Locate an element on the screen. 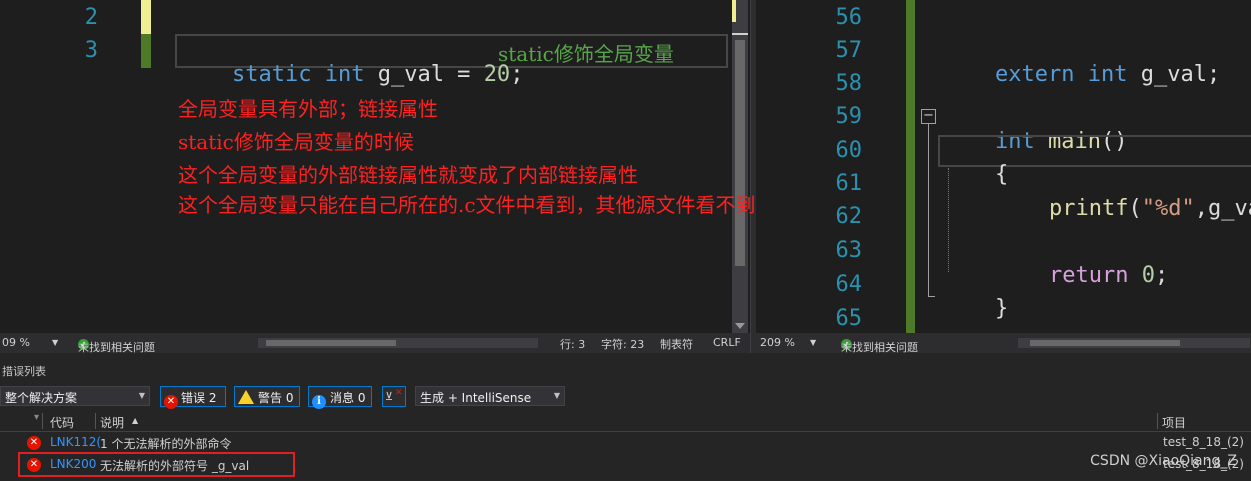 The image size is (1251, 481). messages-filter-button: i 消息 0 is located at coordinates (340, 397).